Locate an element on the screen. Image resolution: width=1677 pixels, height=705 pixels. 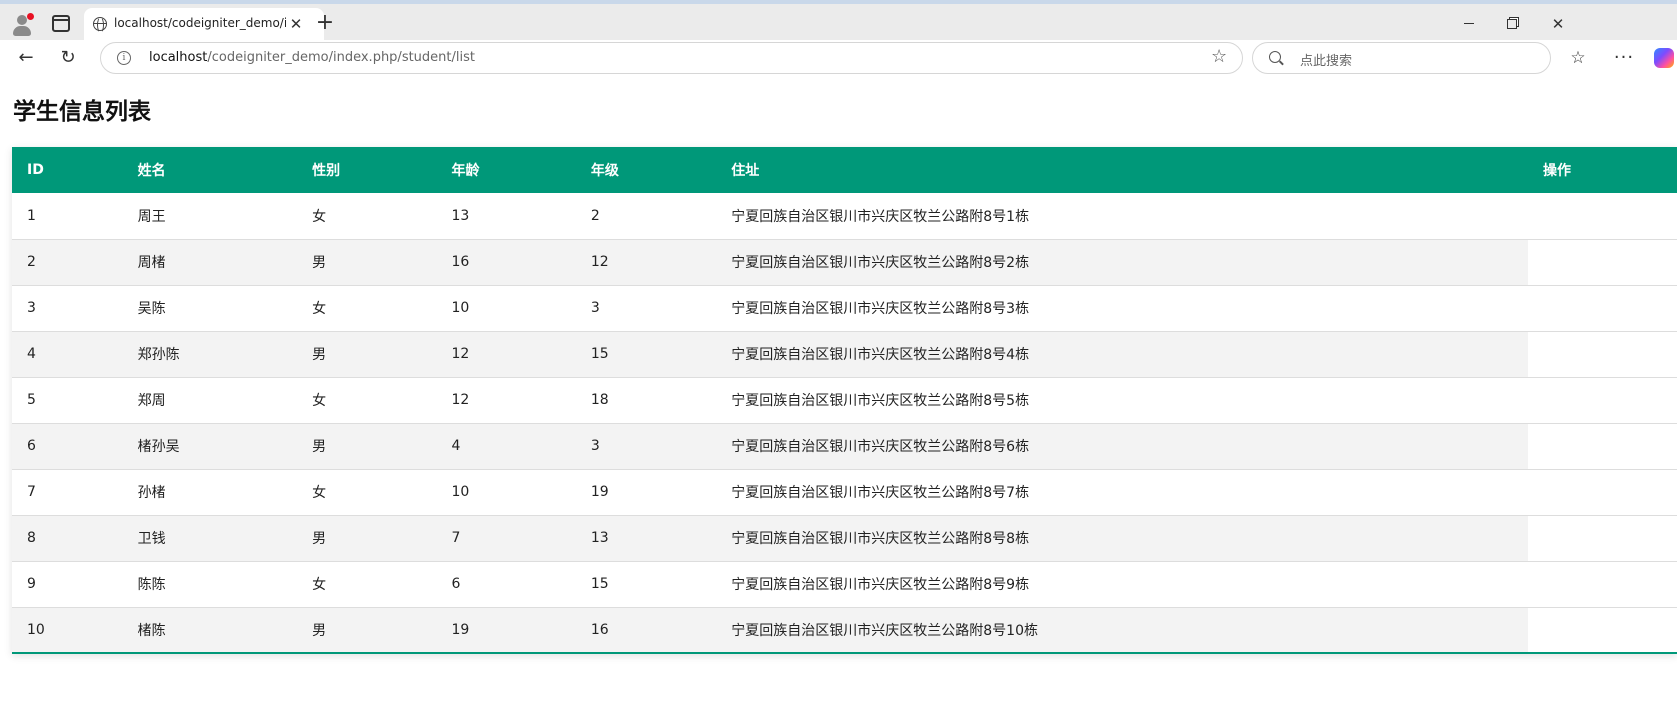
cell-grade: 12 is located at coordinates (599, 262).